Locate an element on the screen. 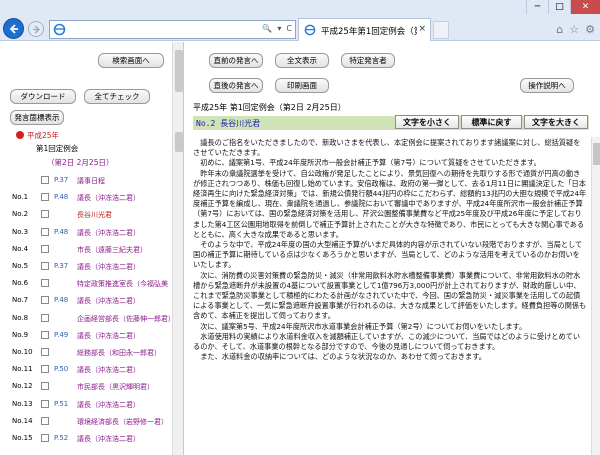  operation-guide-button: 操作説明へ is located at coordinates (547, 85).